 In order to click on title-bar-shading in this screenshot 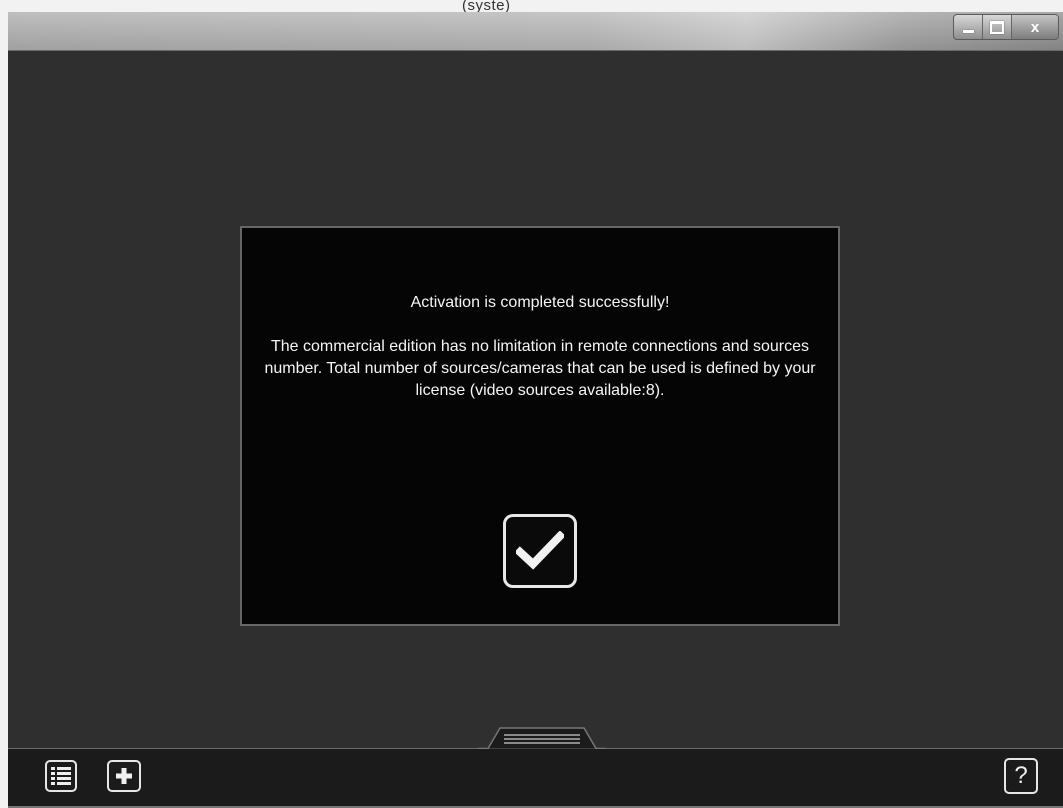, I will do `click(535, 31)`.